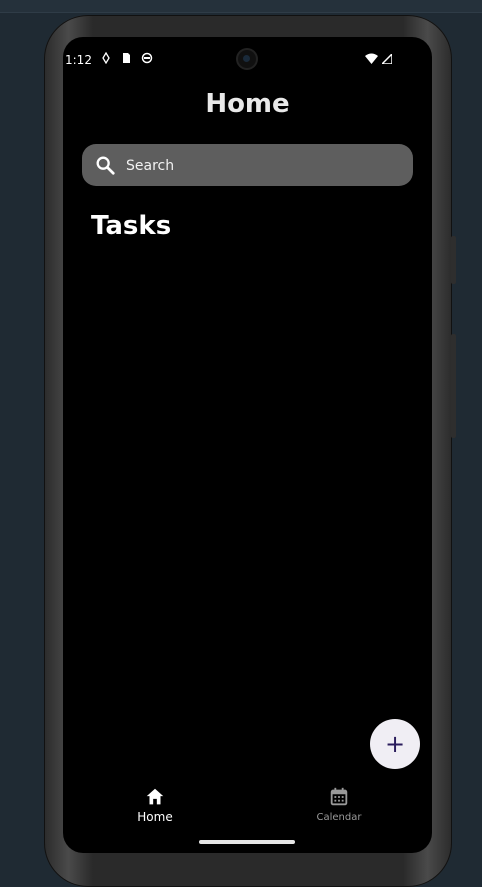 The image size is (482, 887). I want to click on page-title: Home, so click(247, 104).